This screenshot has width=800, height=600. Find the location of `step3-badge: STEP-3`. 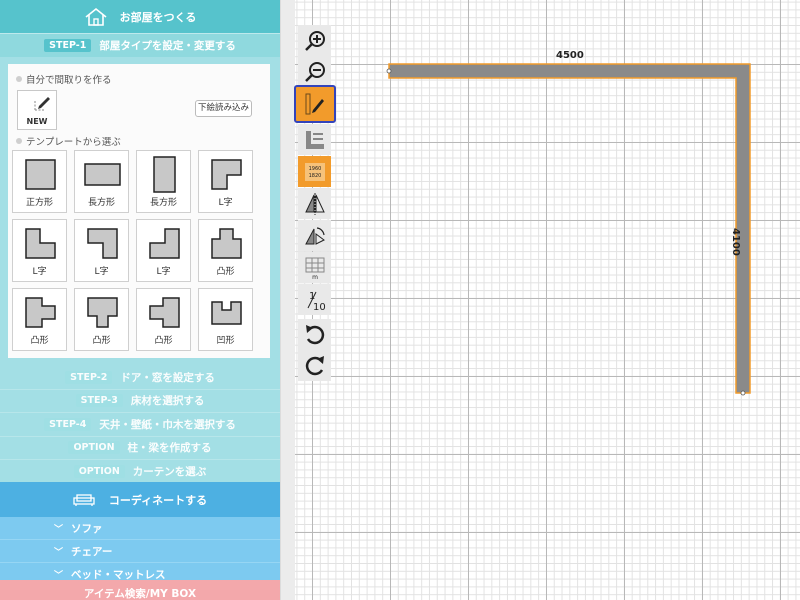

step3-badge: STEP-3 is located at coordinates (99, 401).